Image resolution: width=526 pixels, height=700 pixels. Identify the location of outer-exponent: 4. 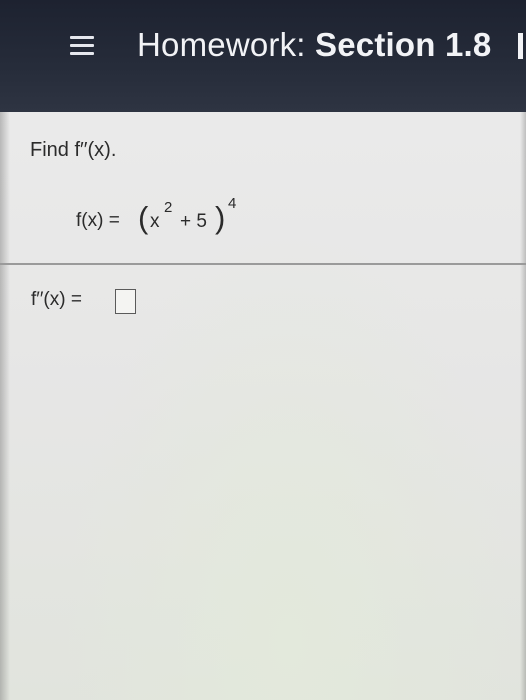
(232, 203).